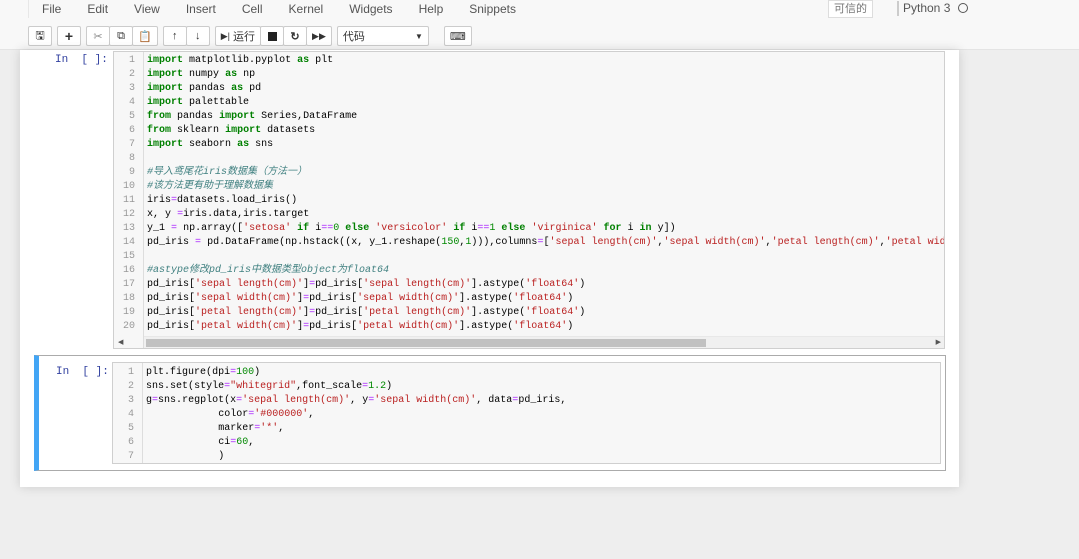 The image size is (1079, 559). Describe the element at coordinates (210, 186) in the screenshot. I see `code-comment: #该方法更有助于理解数据集` at that location.